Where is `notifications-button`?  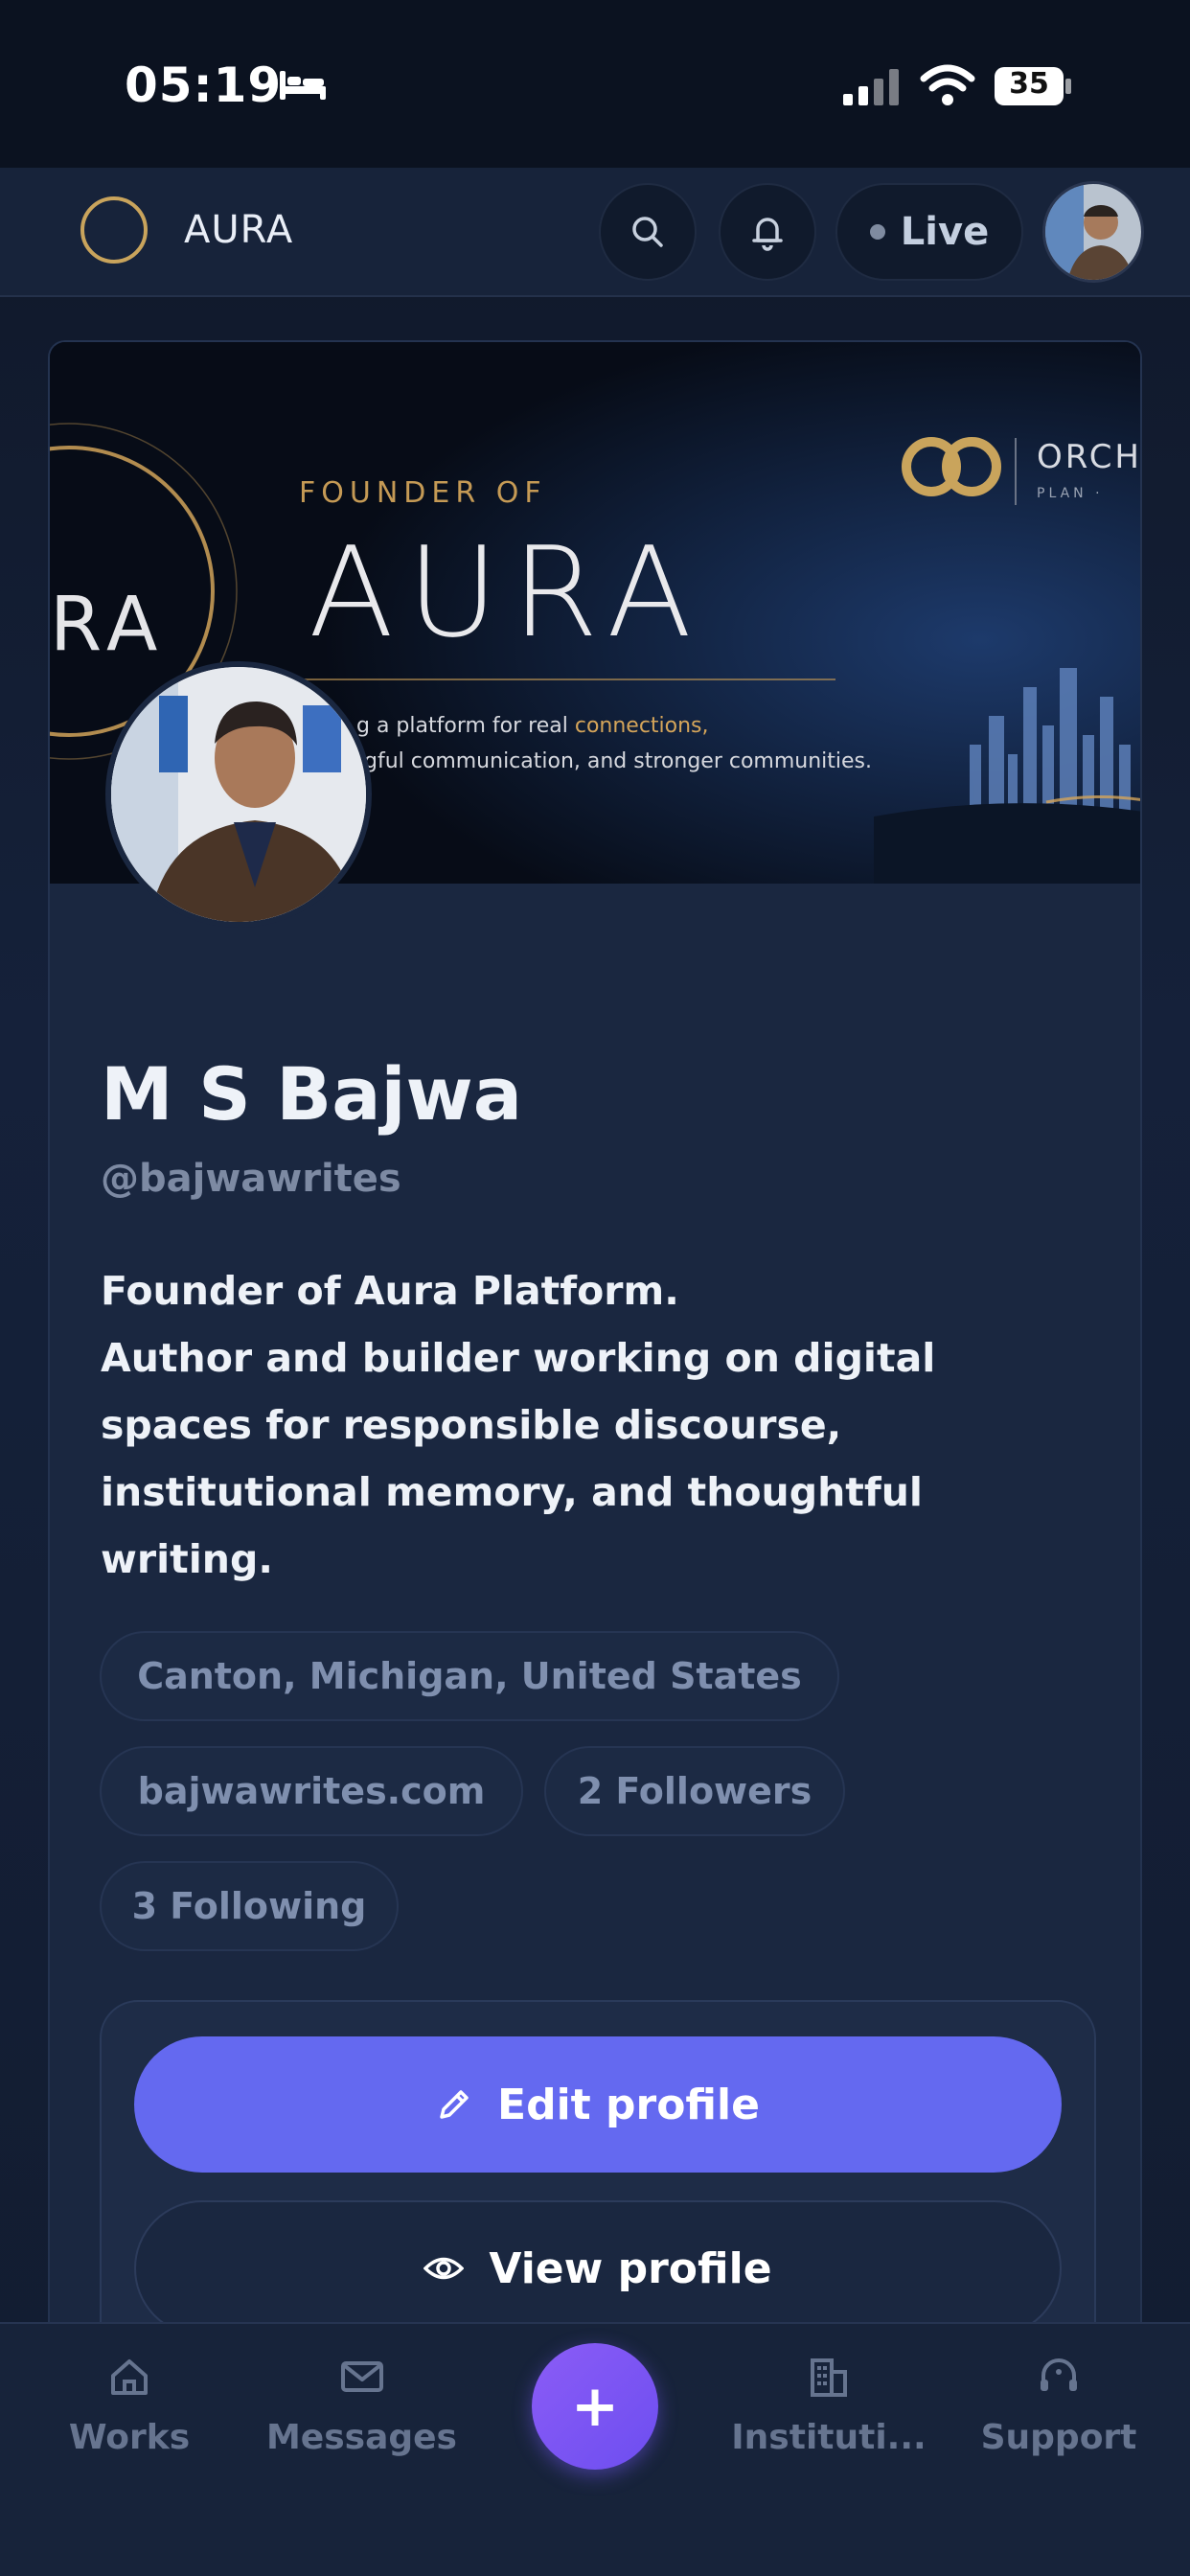
notifications-button is located at coordinates (767, 232).